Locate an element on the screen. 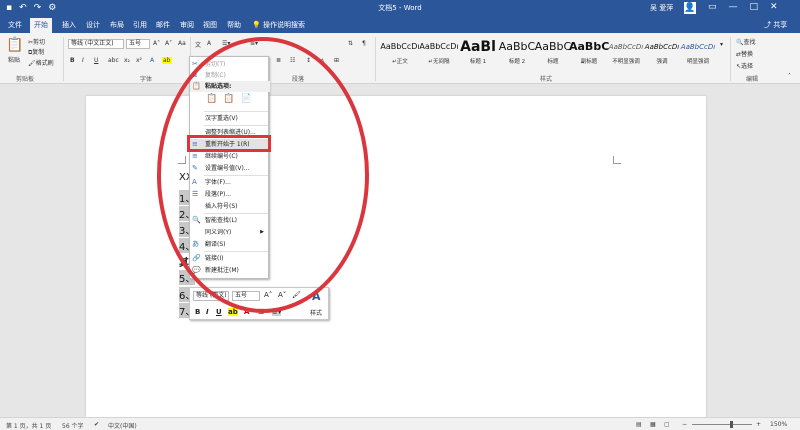 Image resolution: width=800 pixels, height=430 pixels. font-color-icon: A is located at coordinates (246, 312).